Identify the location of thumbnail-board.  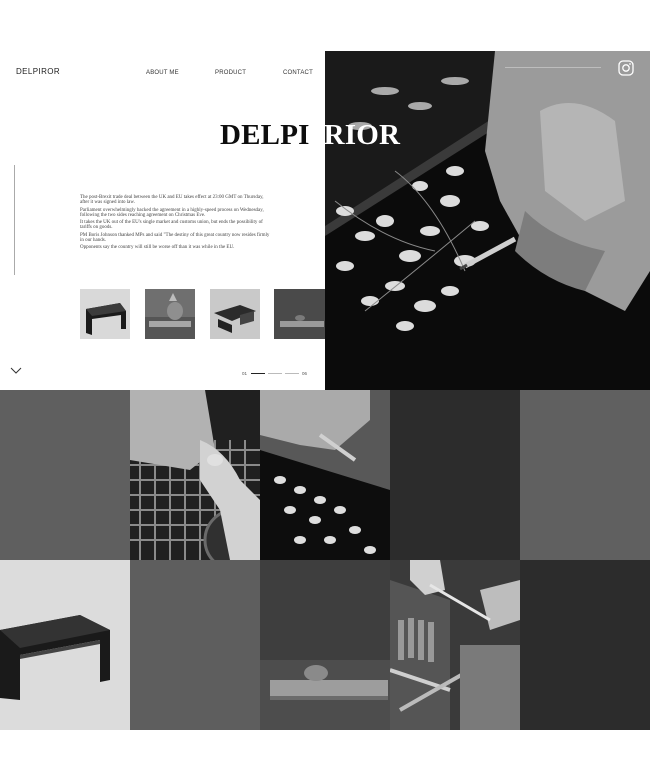
(299, 314).